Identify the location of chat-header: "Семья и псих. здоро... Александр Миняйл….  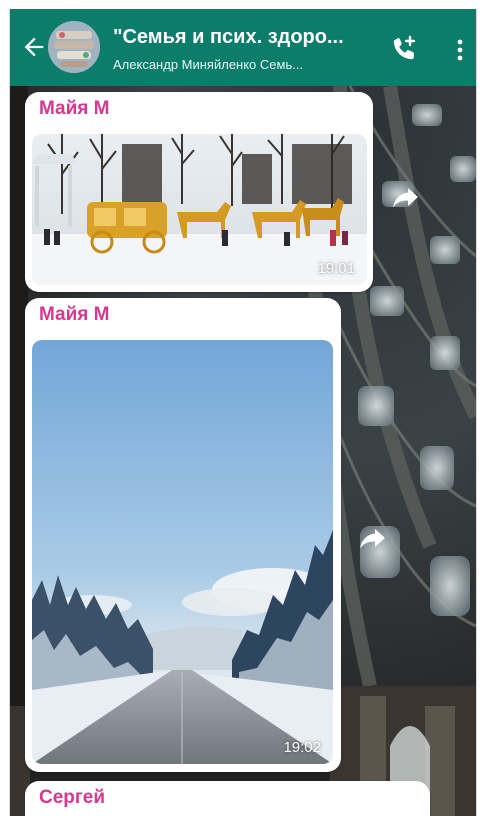
(243, 47).